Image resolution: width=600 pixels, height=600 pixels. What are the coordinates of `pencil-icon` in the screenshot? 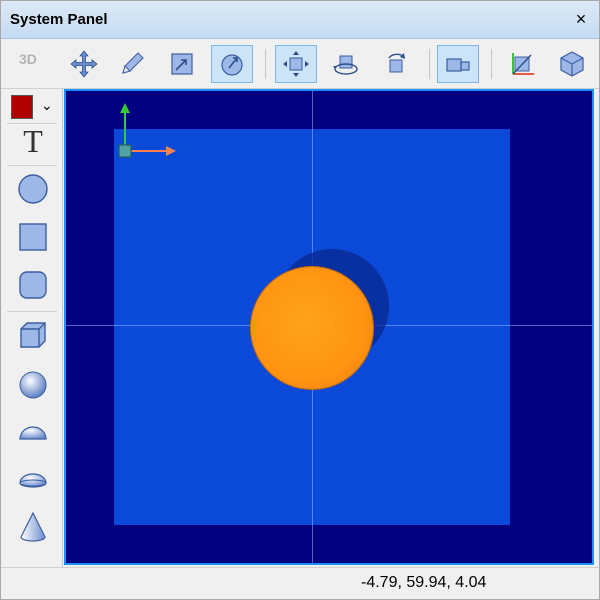 It's located at (132, 64).